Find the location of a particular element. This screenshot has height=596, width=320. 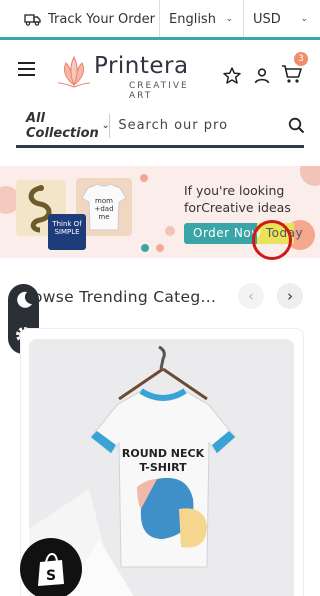

trending-section-header: owse Trending Categ... ‹ › is located at coordinates (160, 297).